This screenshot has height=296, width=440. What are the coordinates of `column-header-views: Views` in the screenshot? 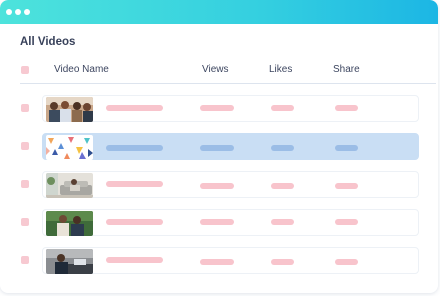 It's located at (215, 69).